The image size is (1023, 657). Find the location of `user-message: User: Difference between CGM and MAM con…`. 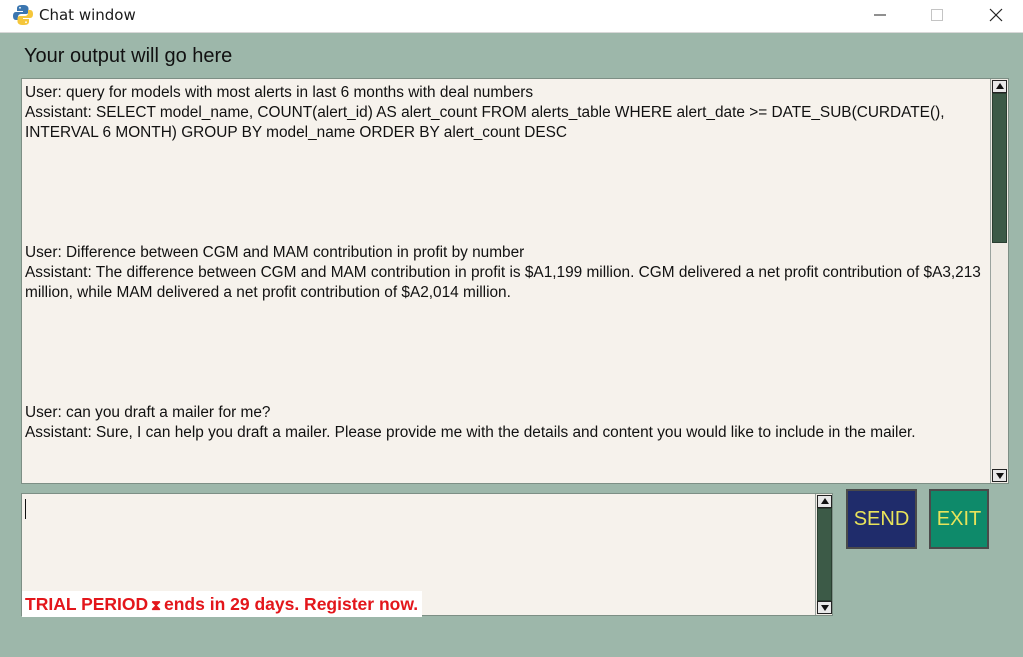

user-message: User: Difference between CGM and MAM con… is located at coordinates (275, 252).